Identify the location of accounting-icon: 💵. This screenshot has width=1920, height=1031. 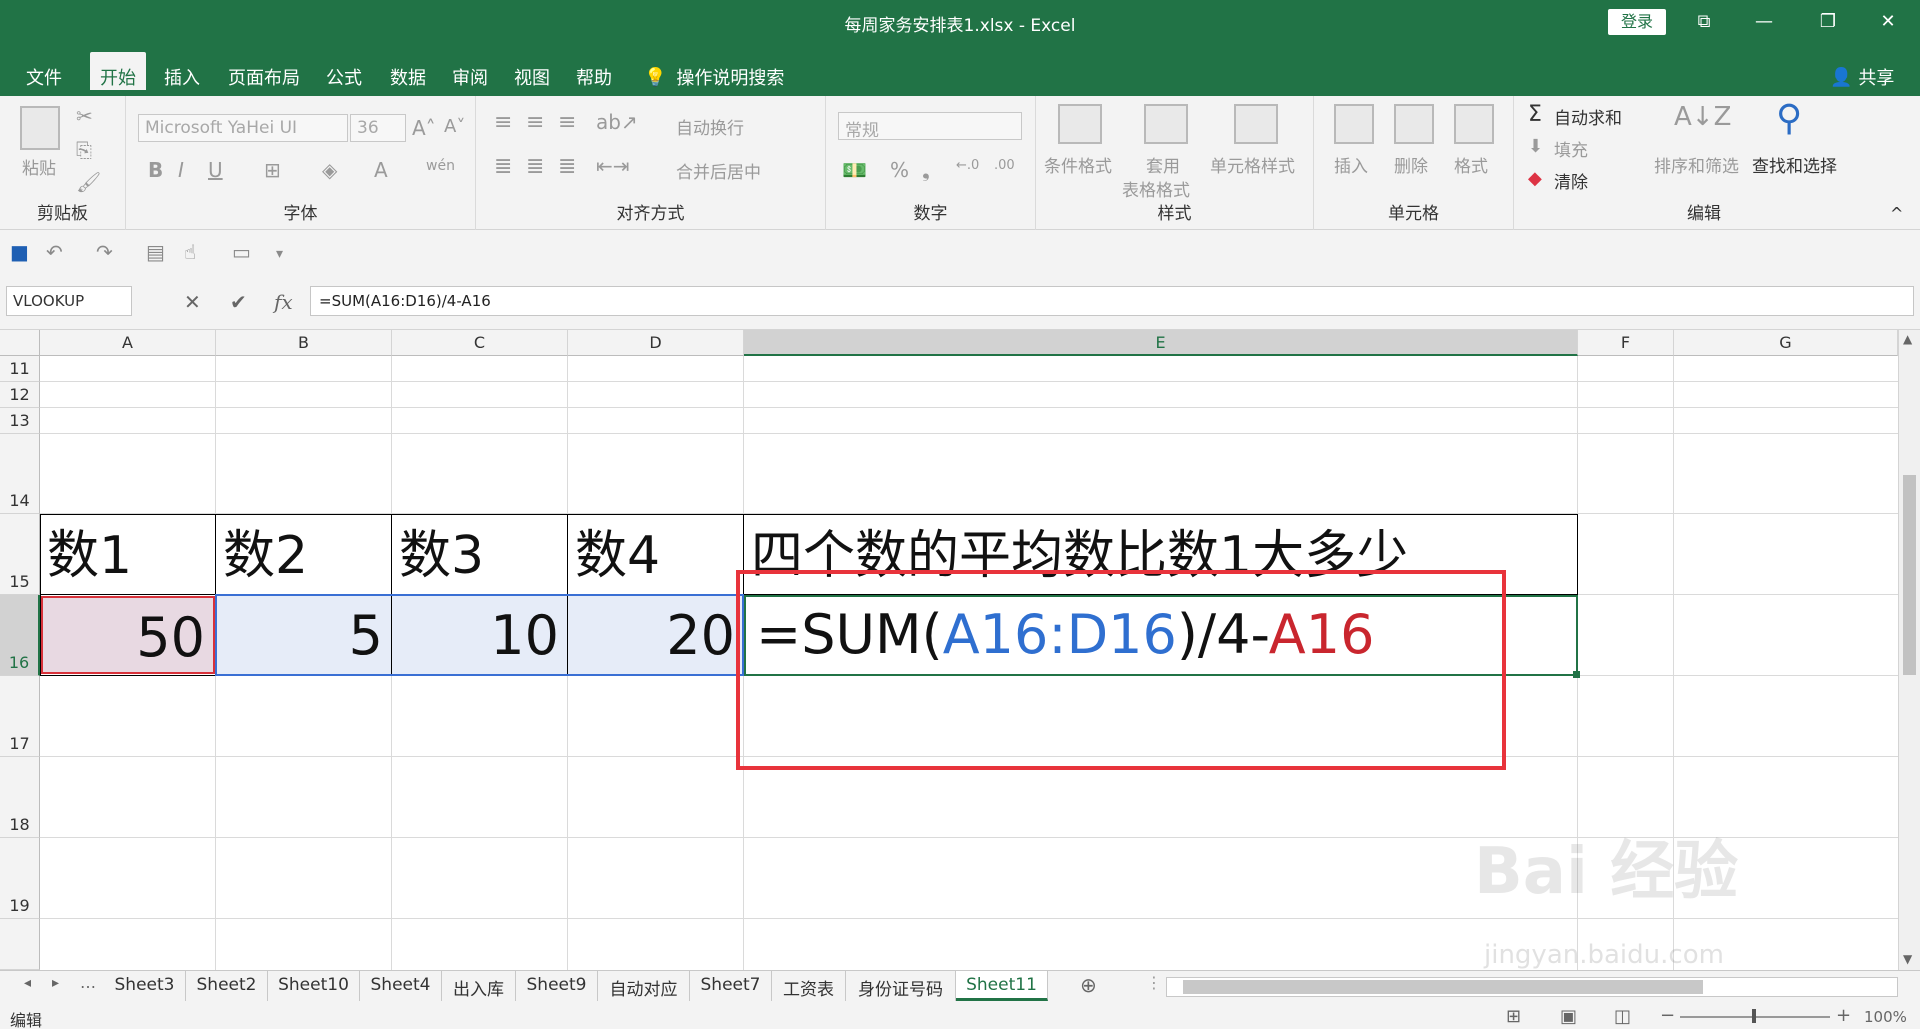
(854, 170).